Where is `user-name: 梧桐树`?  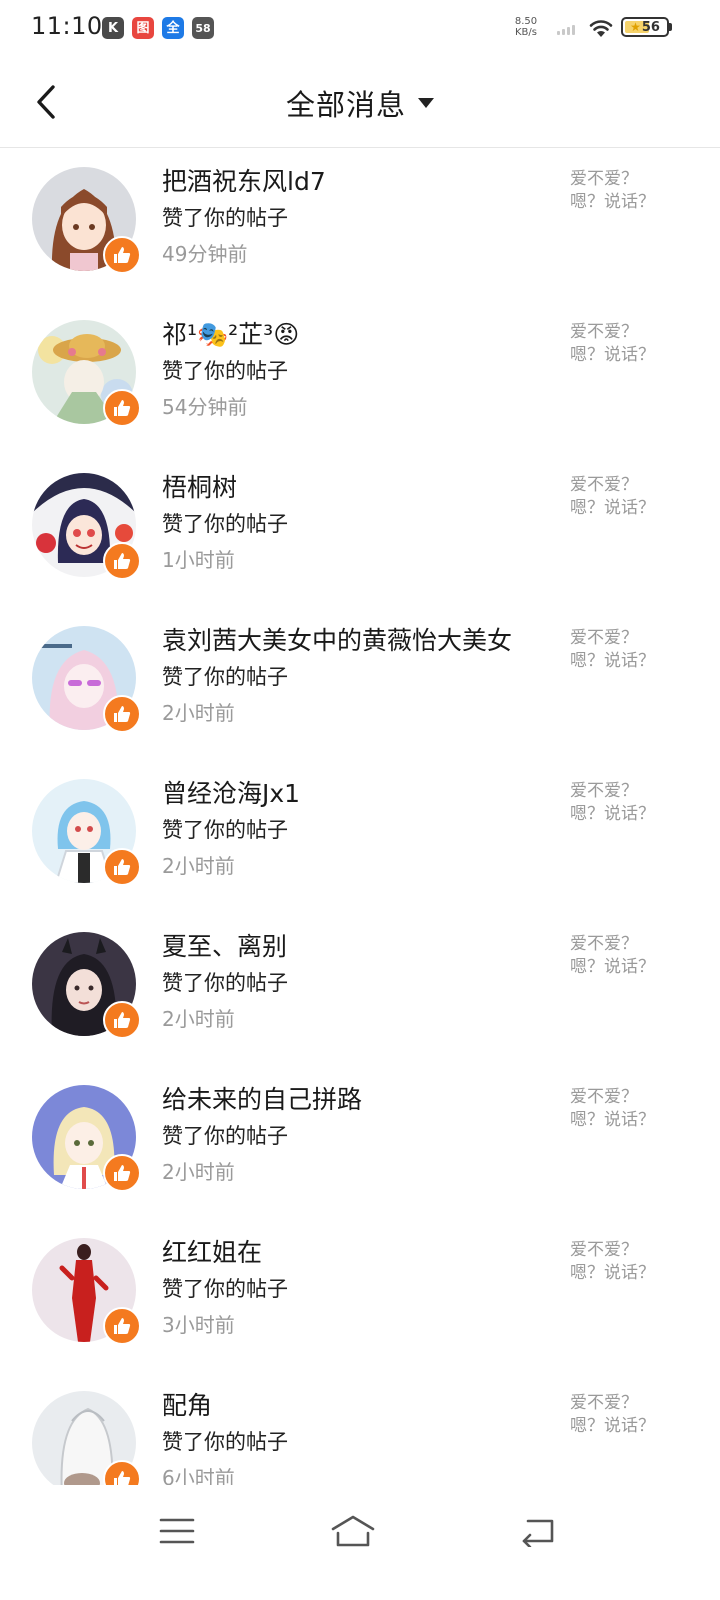 user-name: 梧桐树 is located at coordinates (359, 488).